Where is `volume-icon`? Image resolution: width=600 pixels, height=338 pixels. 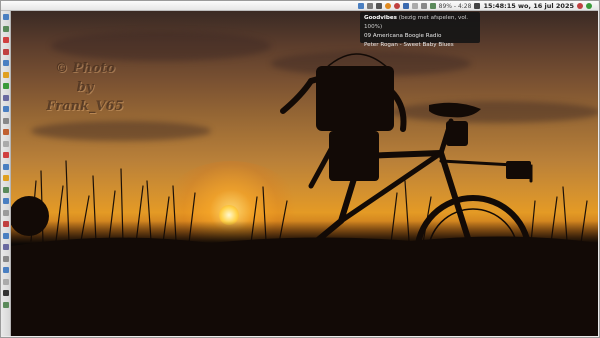
volume-icon is located at coordinates (378, 6).